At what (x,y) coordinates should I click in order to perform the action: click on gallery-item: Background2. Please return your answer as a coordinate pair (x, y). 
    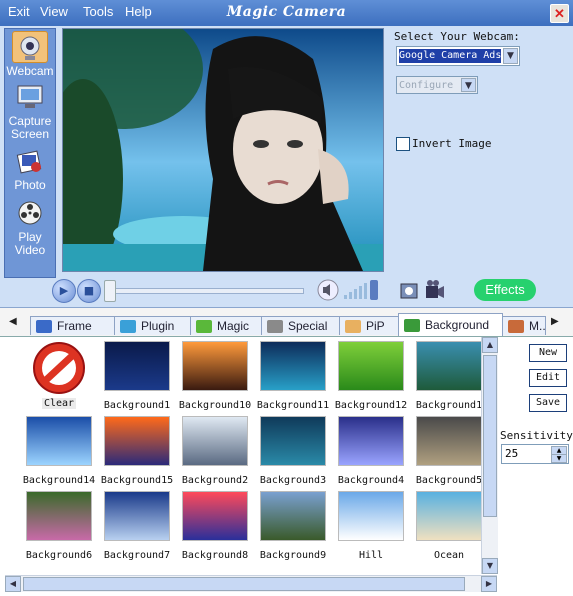
    Looking at the image, I should click on (215, 451).